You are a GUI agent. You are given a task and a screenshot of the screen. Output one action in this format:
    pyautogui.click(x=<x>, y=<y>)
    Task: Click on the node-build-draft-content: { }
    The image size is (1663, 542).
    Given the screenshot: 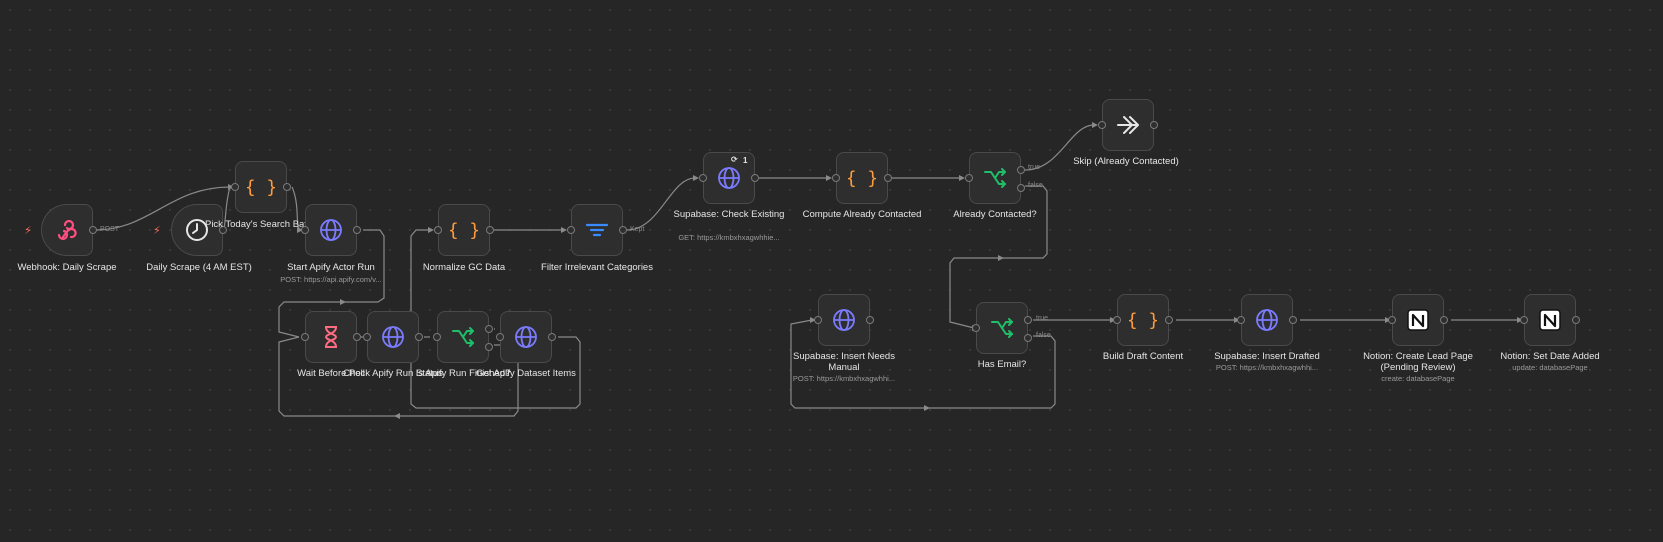 What is the action you would take?
    pyautogui.click(x=1143, y=320)
    